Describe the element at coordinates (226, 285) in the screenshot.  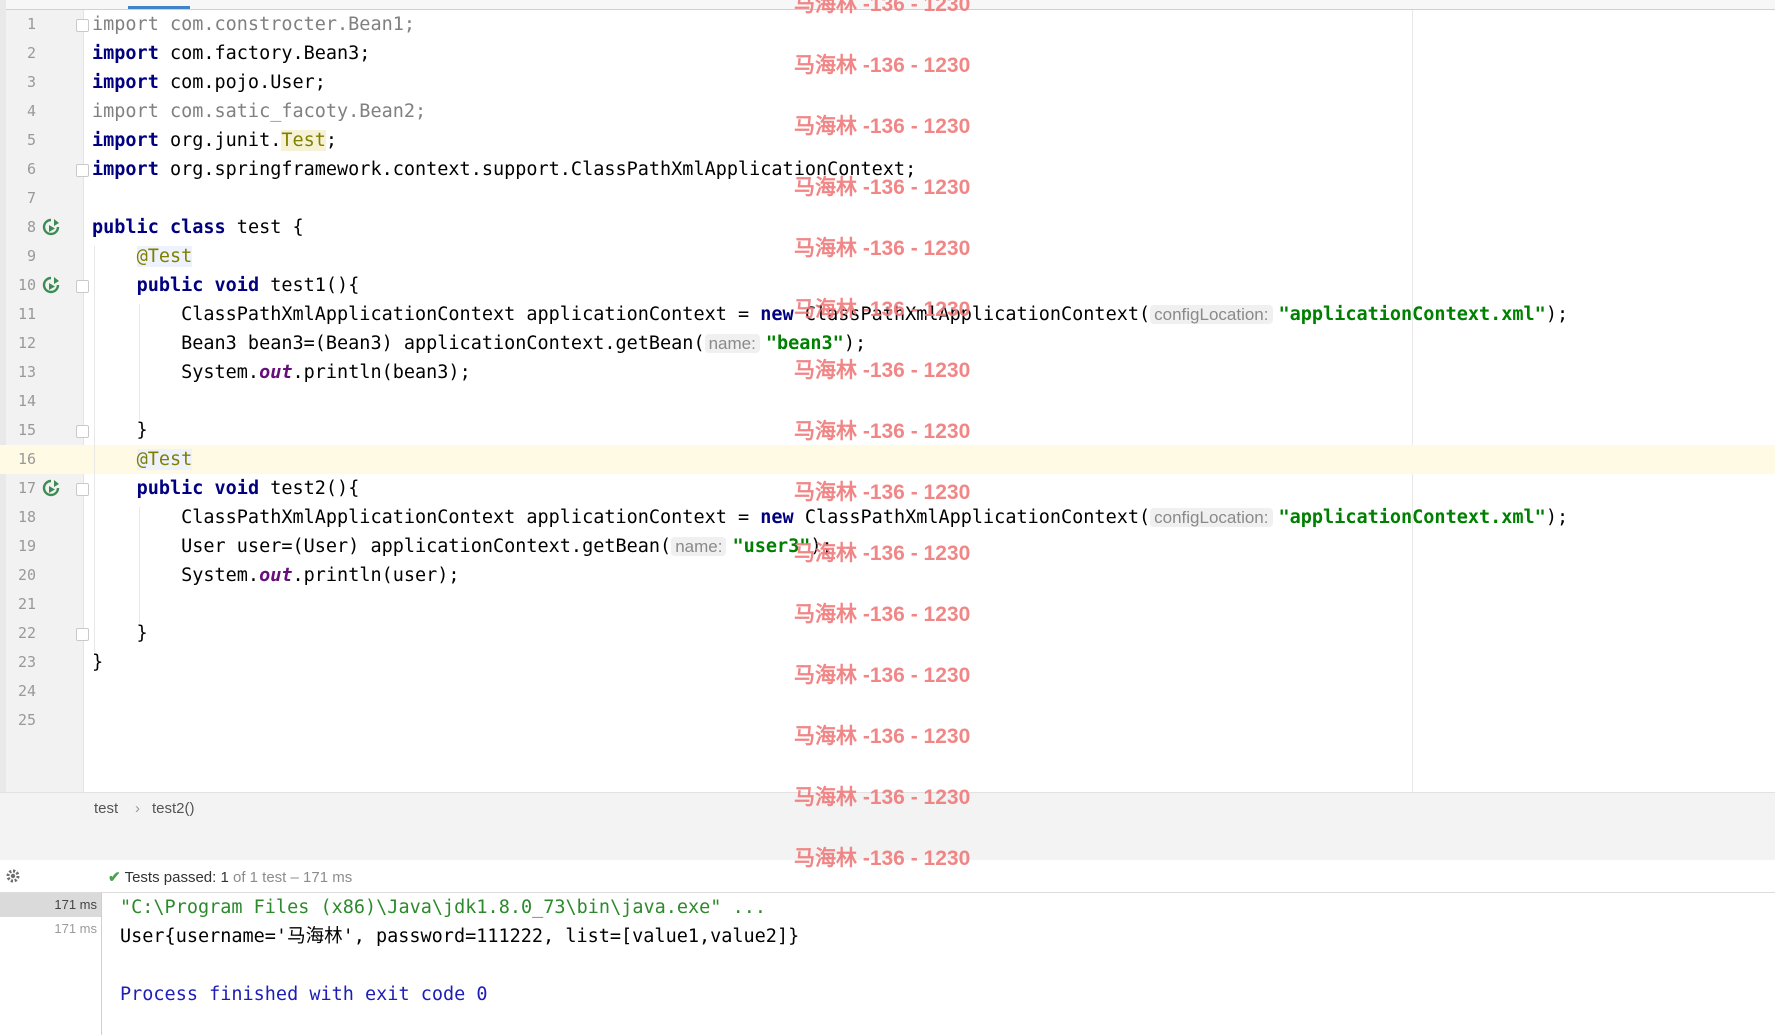
I see `code-text: public void test1(){` at that location.